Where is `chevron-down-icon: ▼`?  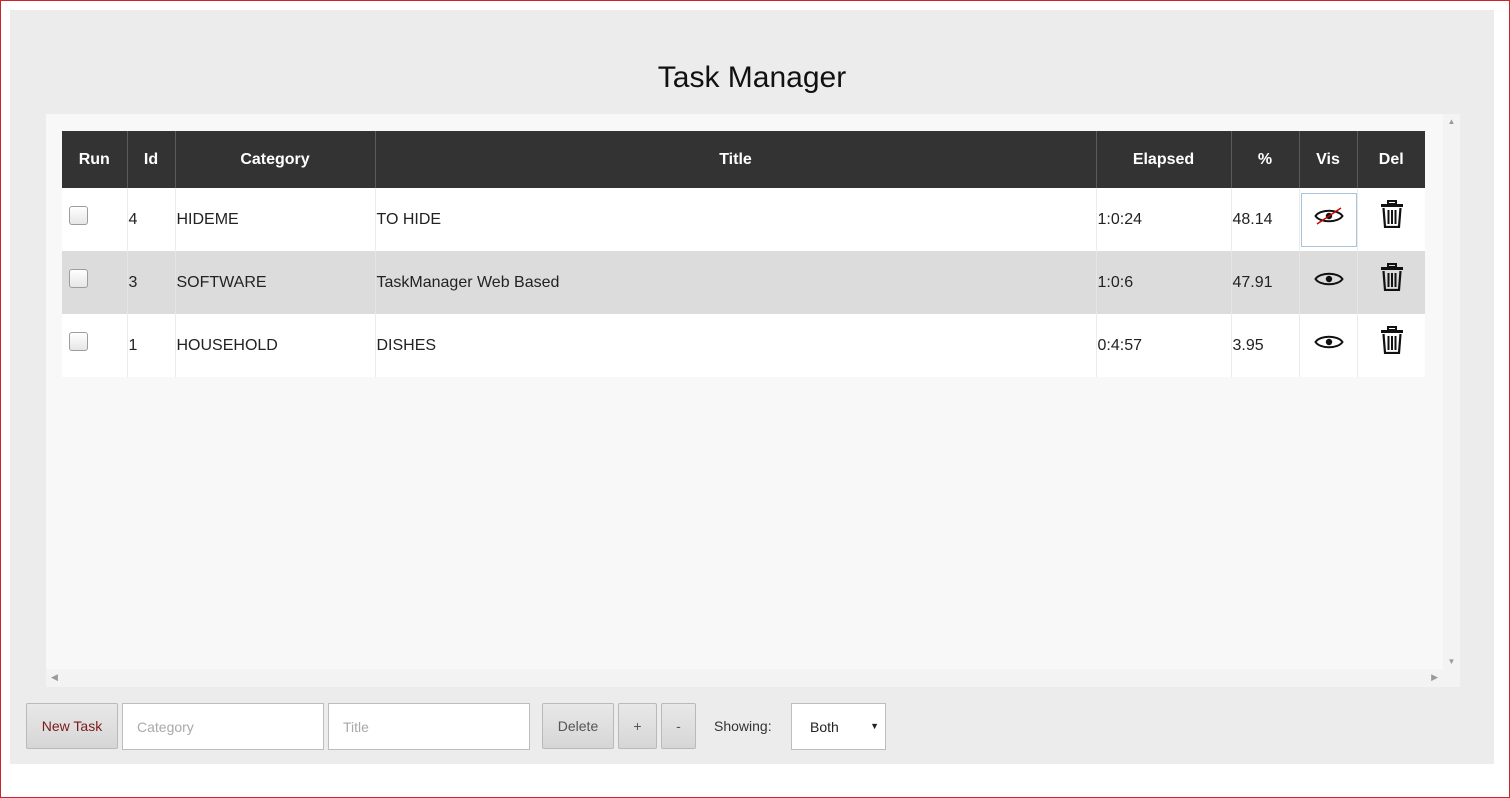
chevron-down-icon: ▼ is located at coordinates (874, 726).